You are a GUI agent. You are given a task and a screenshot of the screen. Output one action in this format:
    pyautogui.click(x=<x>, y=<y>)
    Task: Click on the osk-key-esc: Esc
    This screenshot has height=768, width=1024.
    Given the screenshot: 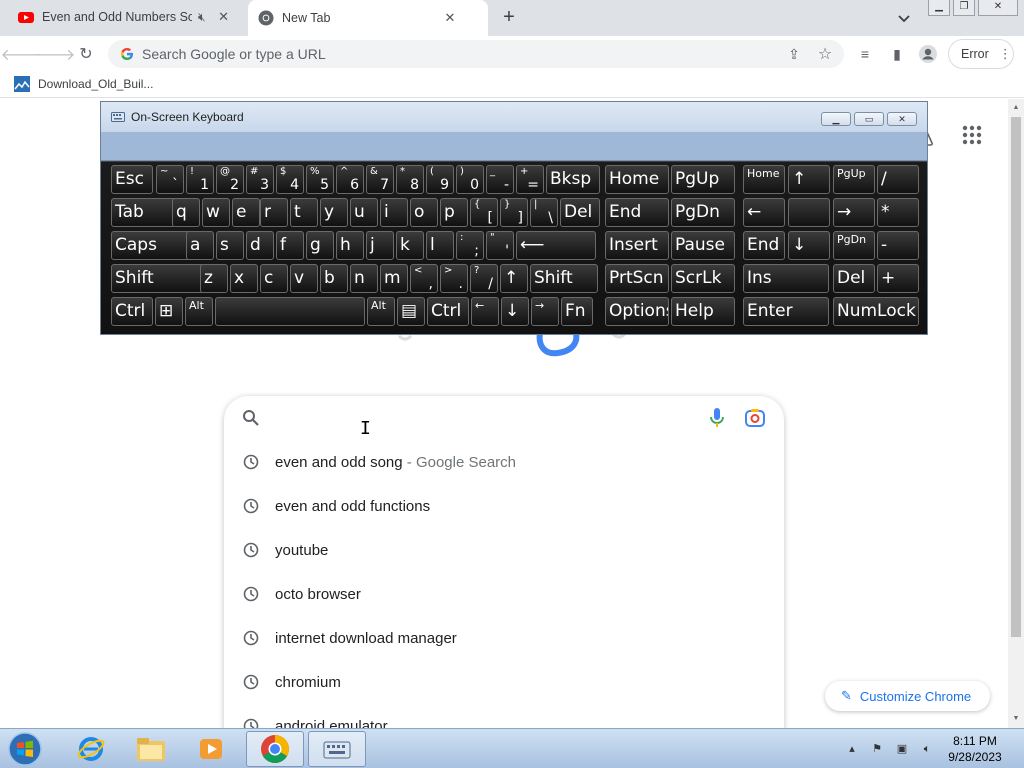 What is the action you would take?
    pyautogui.click(x=132, y=179)
    